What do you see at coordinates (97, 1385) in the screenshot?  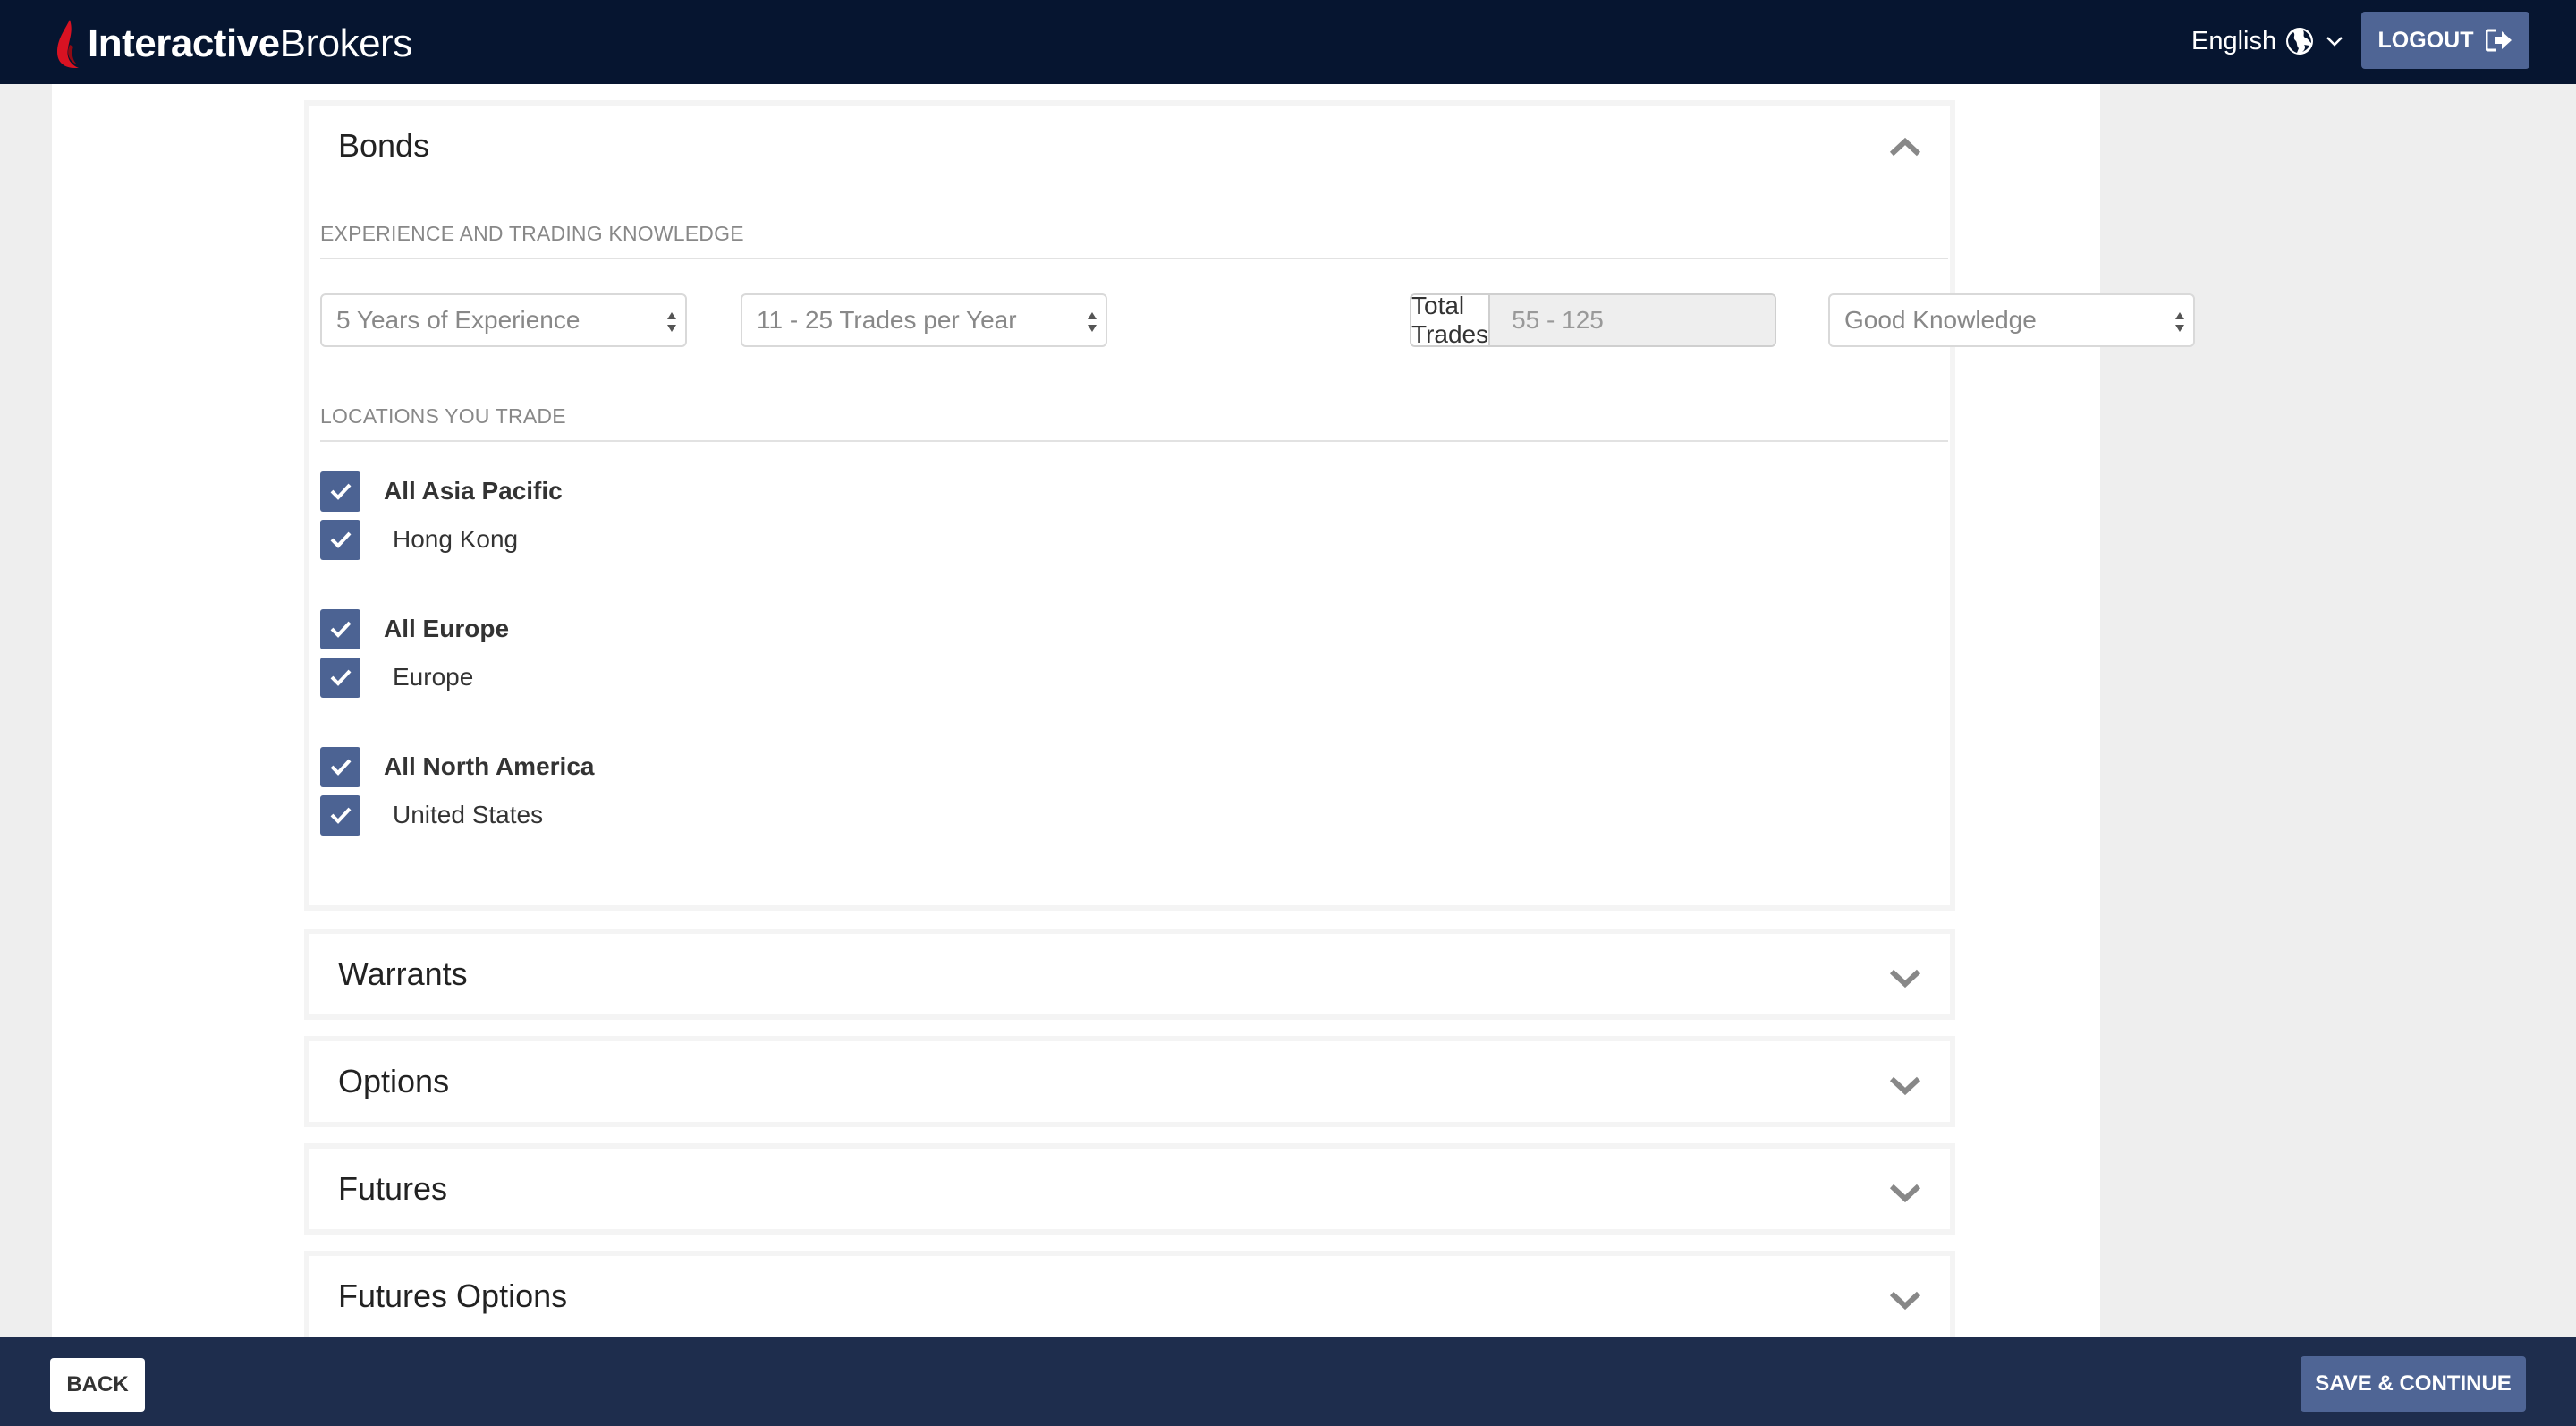 I see `back-button: BACK` at bounding box center [97, 1385].